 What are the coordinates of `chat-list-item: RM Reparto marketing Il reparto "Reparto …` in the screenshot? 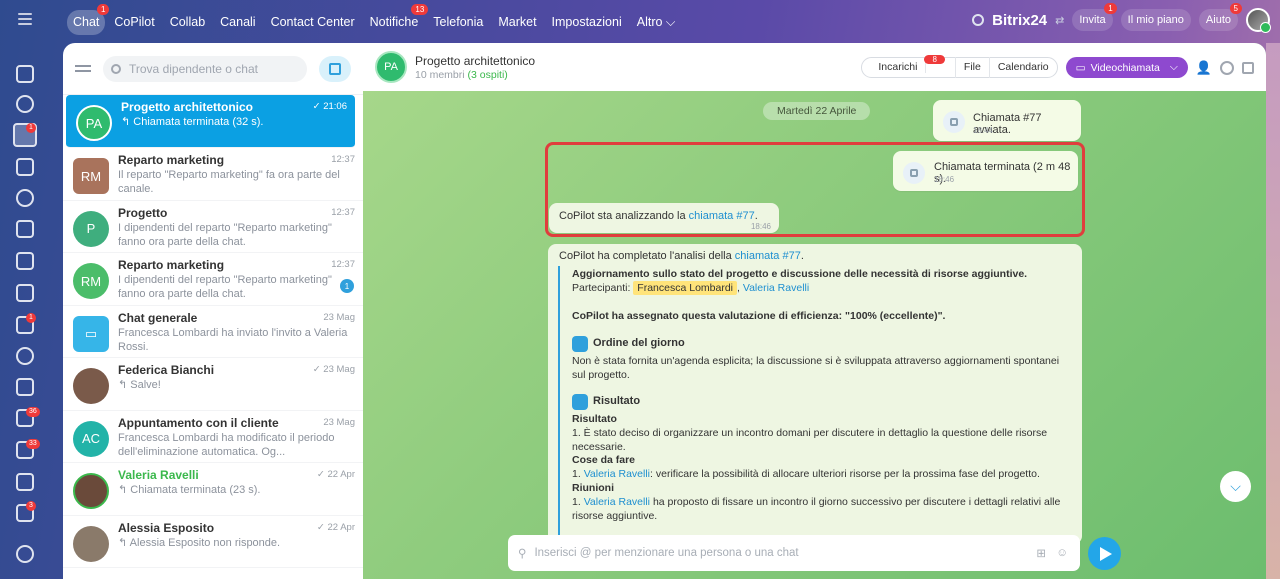 It's located at (213, 174).